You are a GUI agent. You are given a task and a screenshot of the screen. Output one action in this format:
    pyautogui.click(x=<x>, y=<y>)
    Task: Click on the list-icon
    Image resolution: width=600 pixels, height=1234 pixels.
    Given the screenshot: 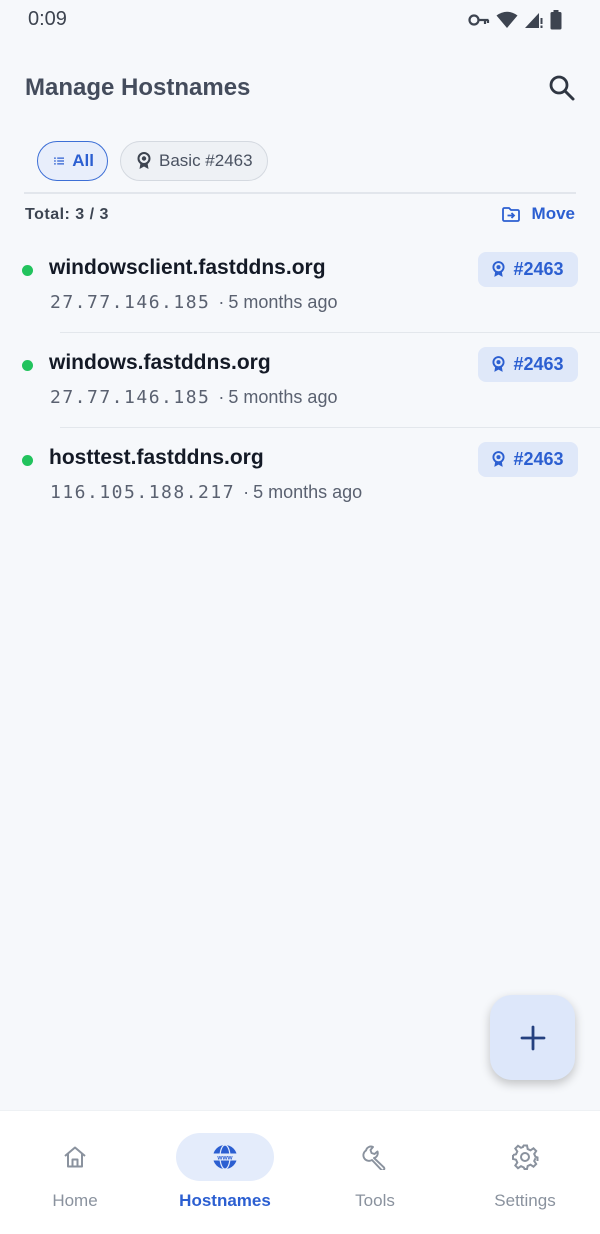 What is the action you would take?
    pyautogui.click(x=59, y=161)
    